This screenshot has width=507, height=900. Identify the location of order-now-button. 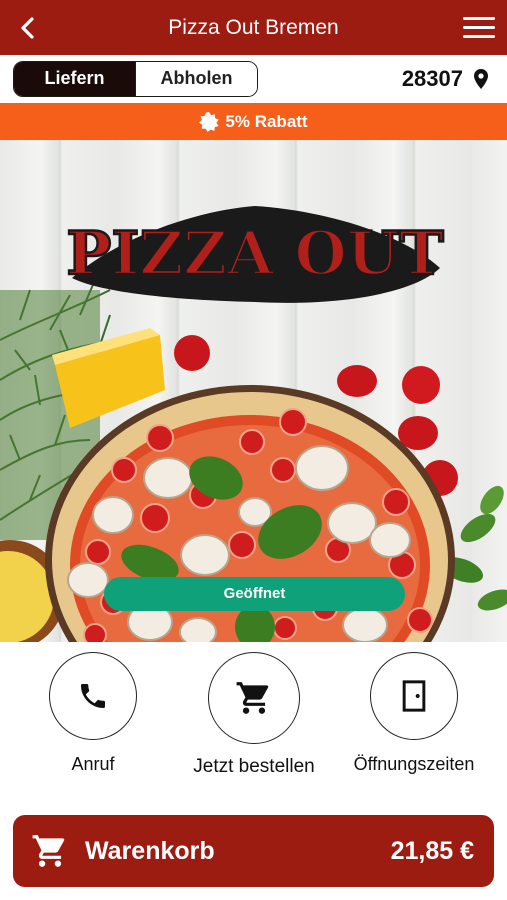
(254, 698).